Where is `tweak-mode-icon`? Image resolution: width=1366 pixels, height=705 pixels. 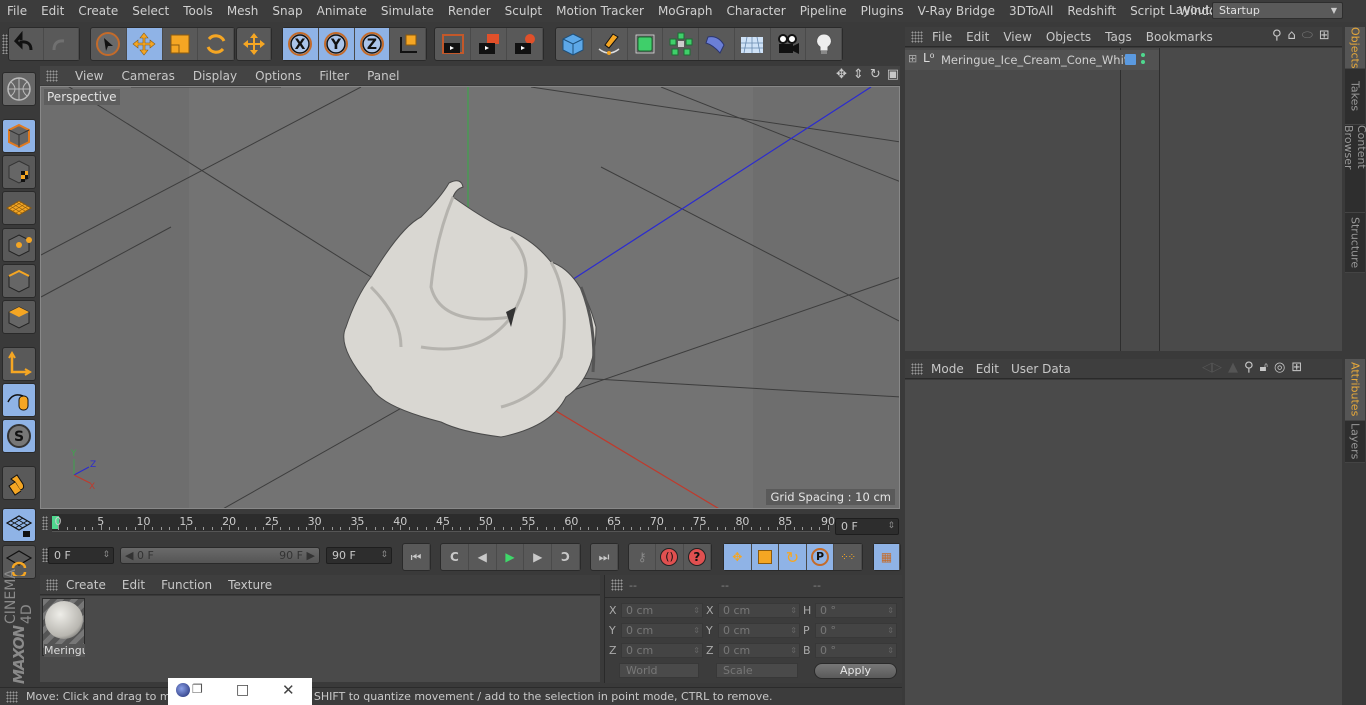
tweak-mode-icon is located at coordinates (19, 400).